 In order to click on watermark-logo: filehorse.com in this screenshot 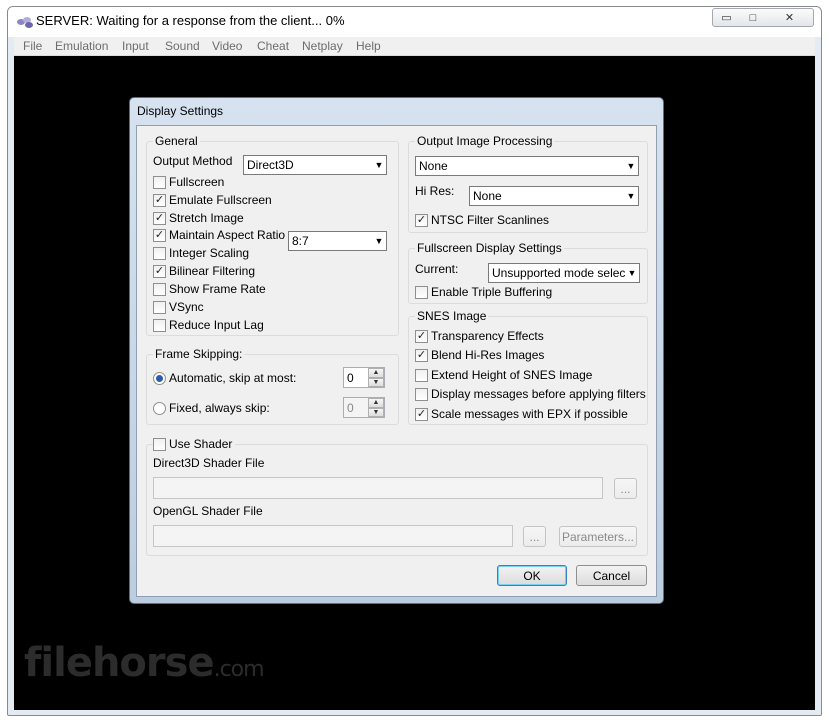, I will do `click(144, 663)`.